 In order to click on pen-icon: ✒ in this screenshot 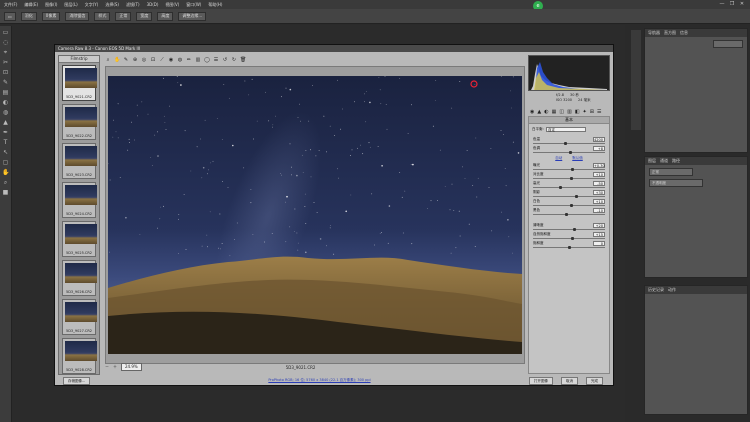, I will do `click(5, 132)`.